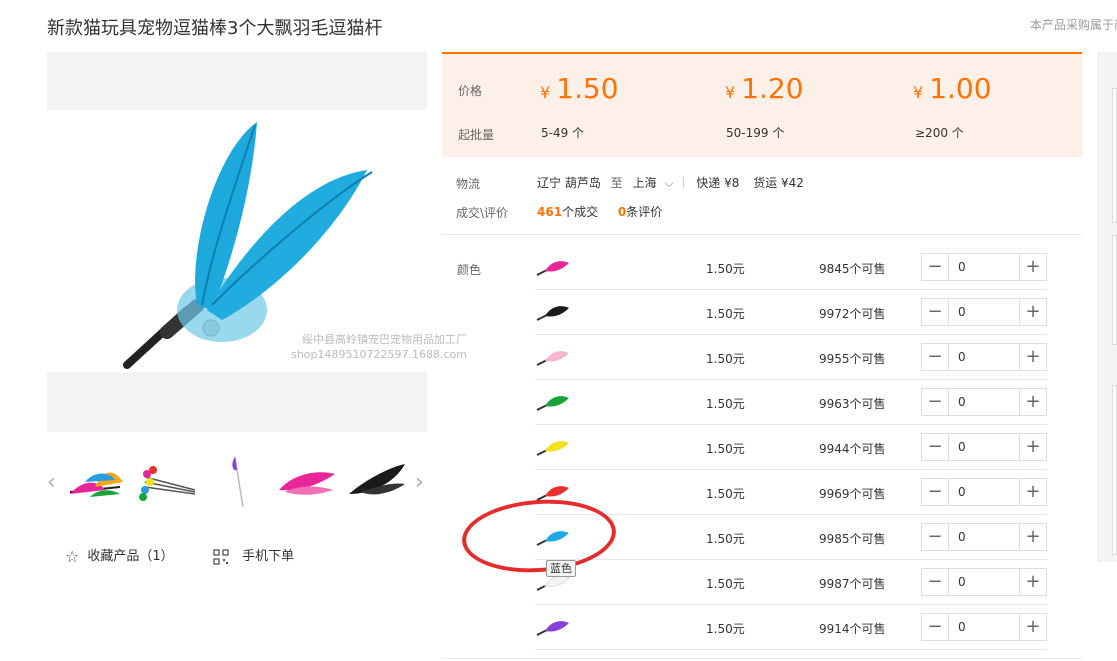  I want to click on sku-stock: 9985个可售, so click(852, 539).